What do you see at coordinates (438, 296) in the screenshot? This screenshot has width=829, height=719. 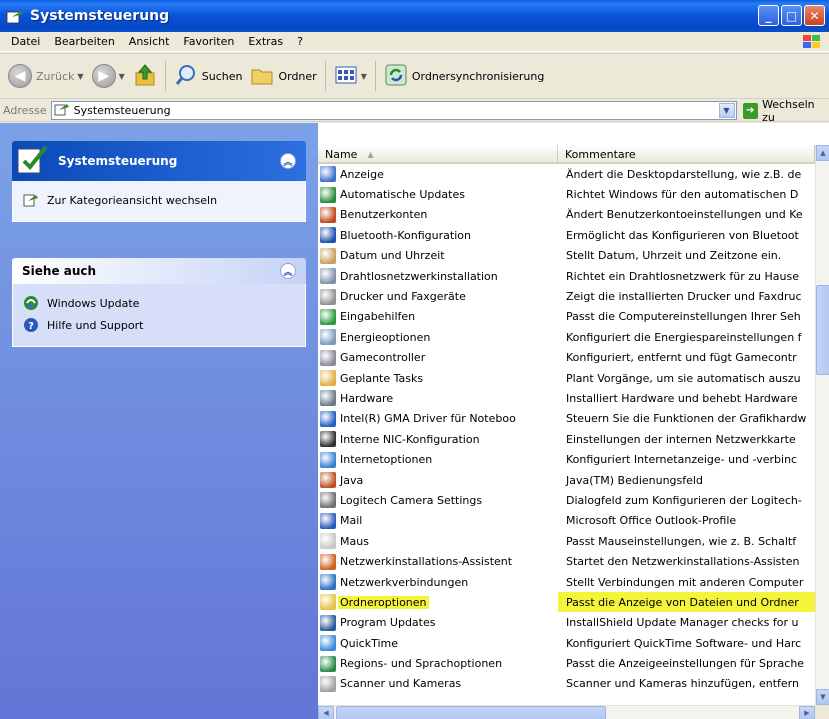 I see `item-name-cell: Drucker und Faxgeräte` at bounding box center [438, 296].